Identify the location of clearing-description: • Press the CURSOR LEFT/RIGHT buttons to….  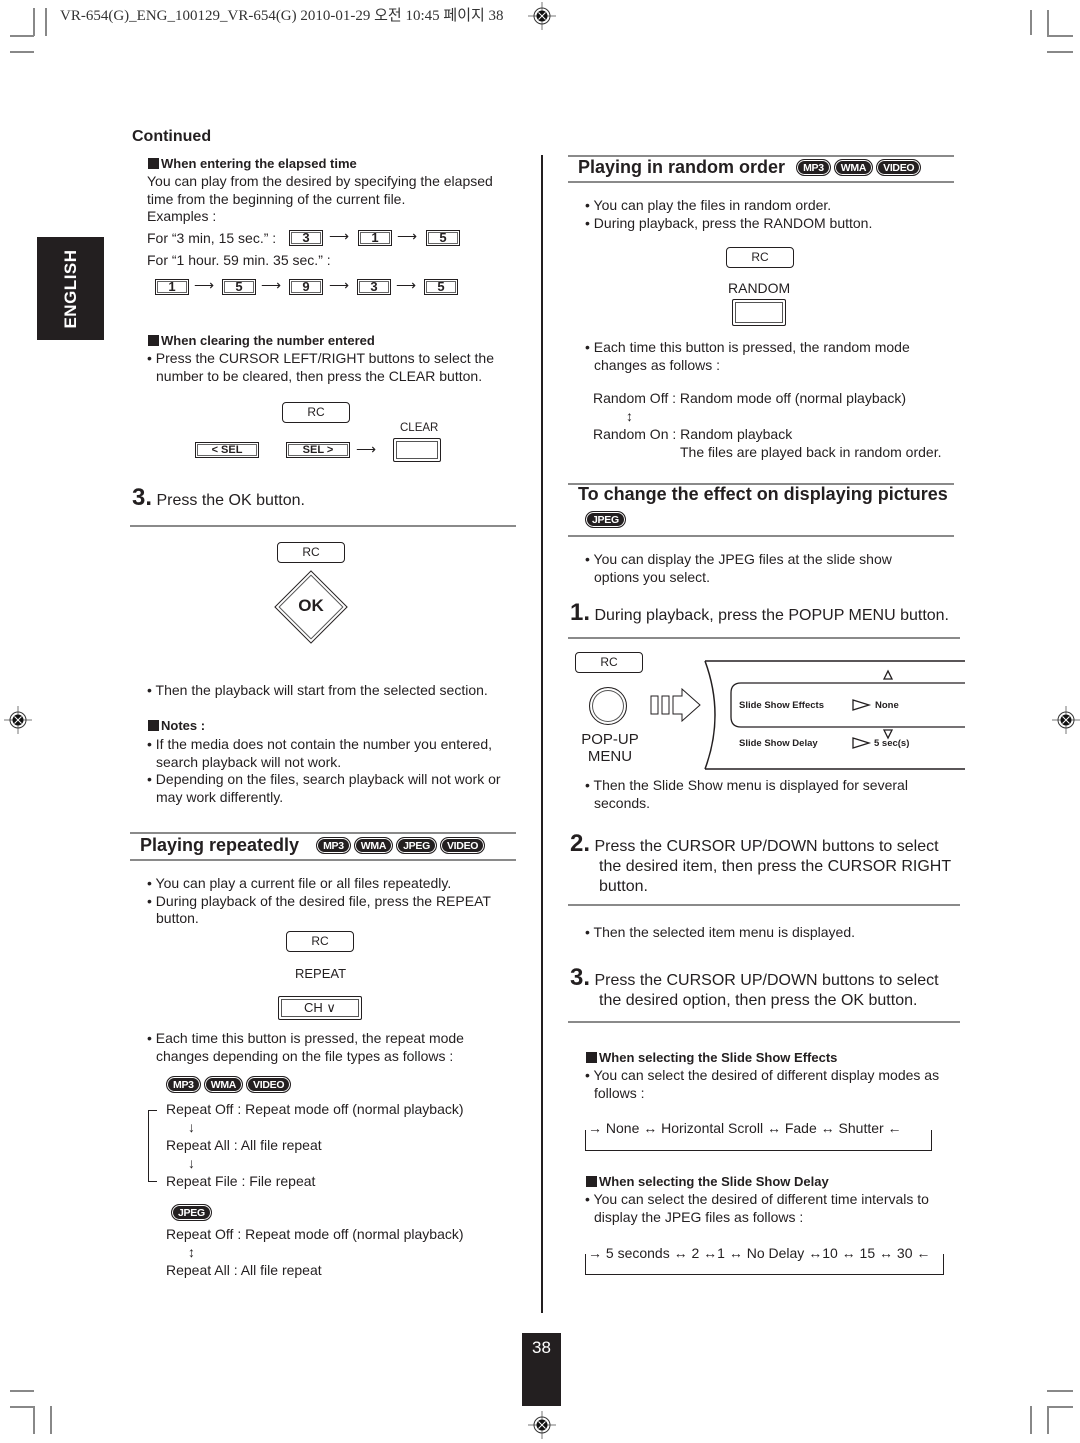
(320, 367).